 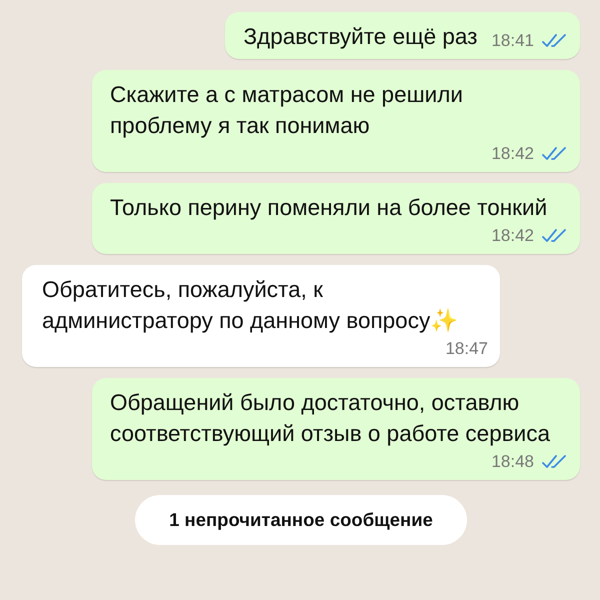 I want to click on message-text: Только перину поменяли на более тонкий, so click(x=329, y=208).